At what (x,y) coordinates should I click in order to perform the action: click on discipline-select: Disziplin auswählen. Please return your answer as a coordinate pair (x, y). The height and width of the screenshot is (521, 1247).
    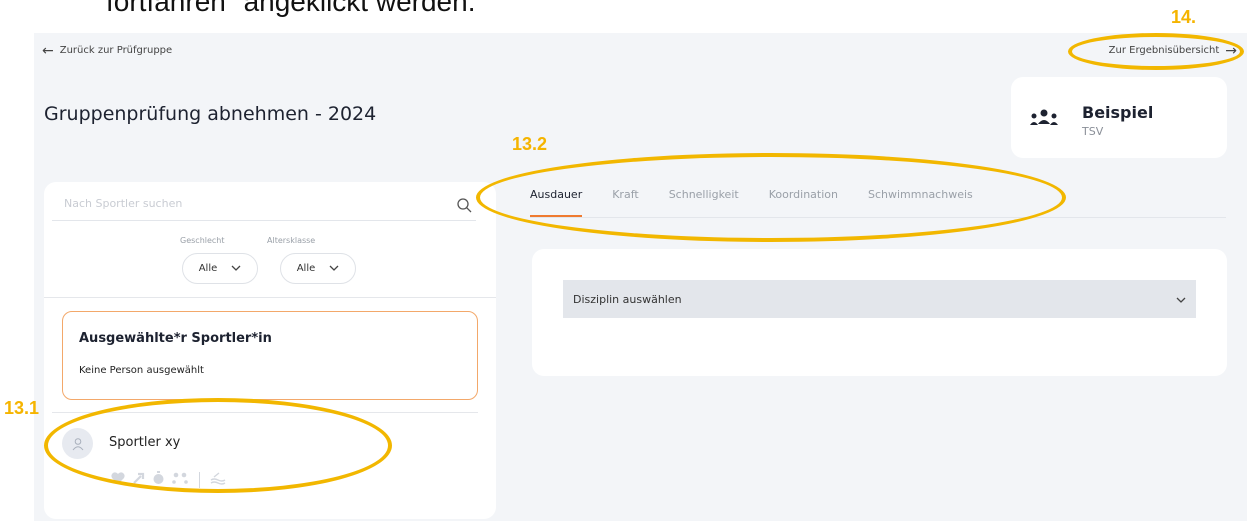
    Looking at the image, I should click on (879, 299).